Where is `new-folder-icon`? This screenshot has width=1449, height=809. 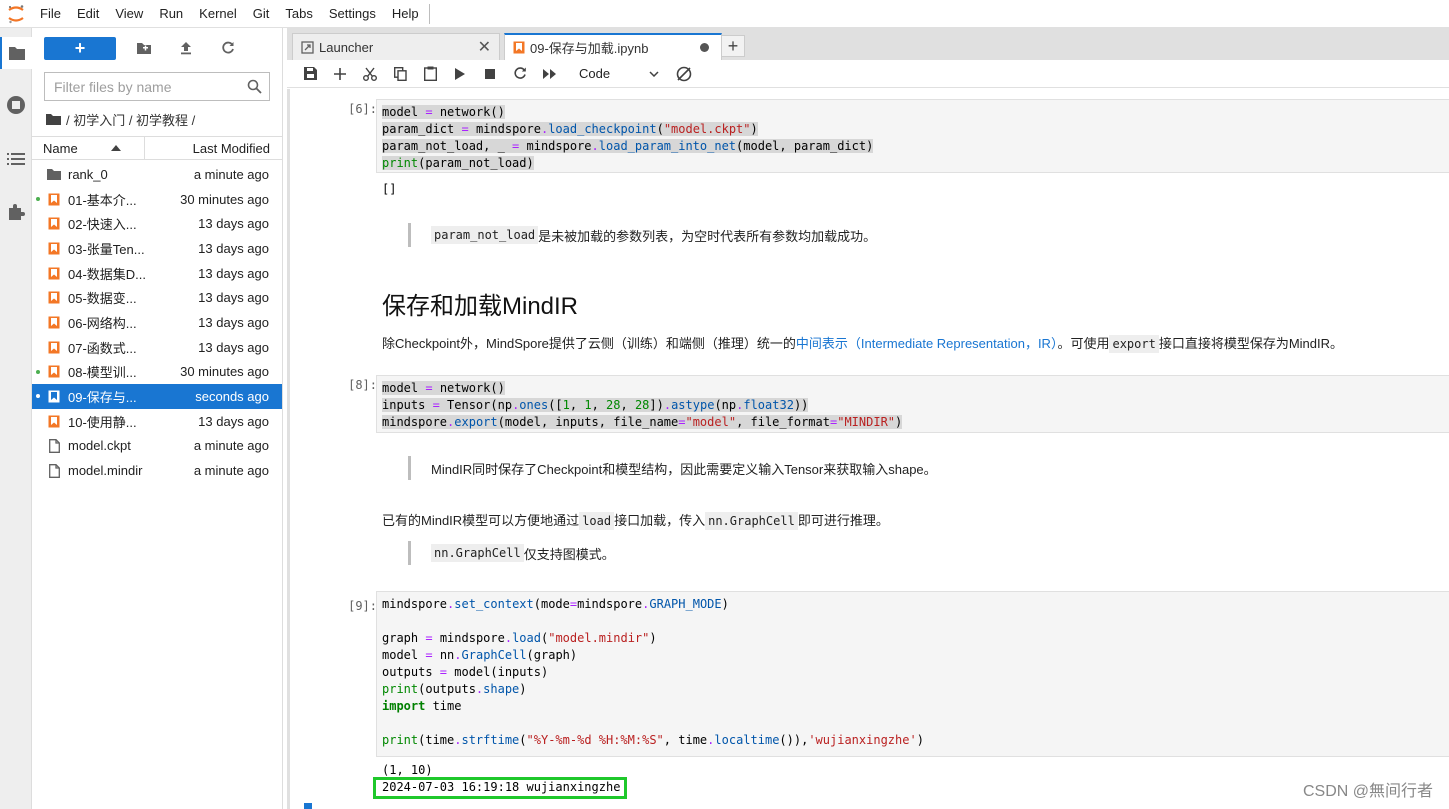
new-folder-icon is located at coordinates (144, 48).